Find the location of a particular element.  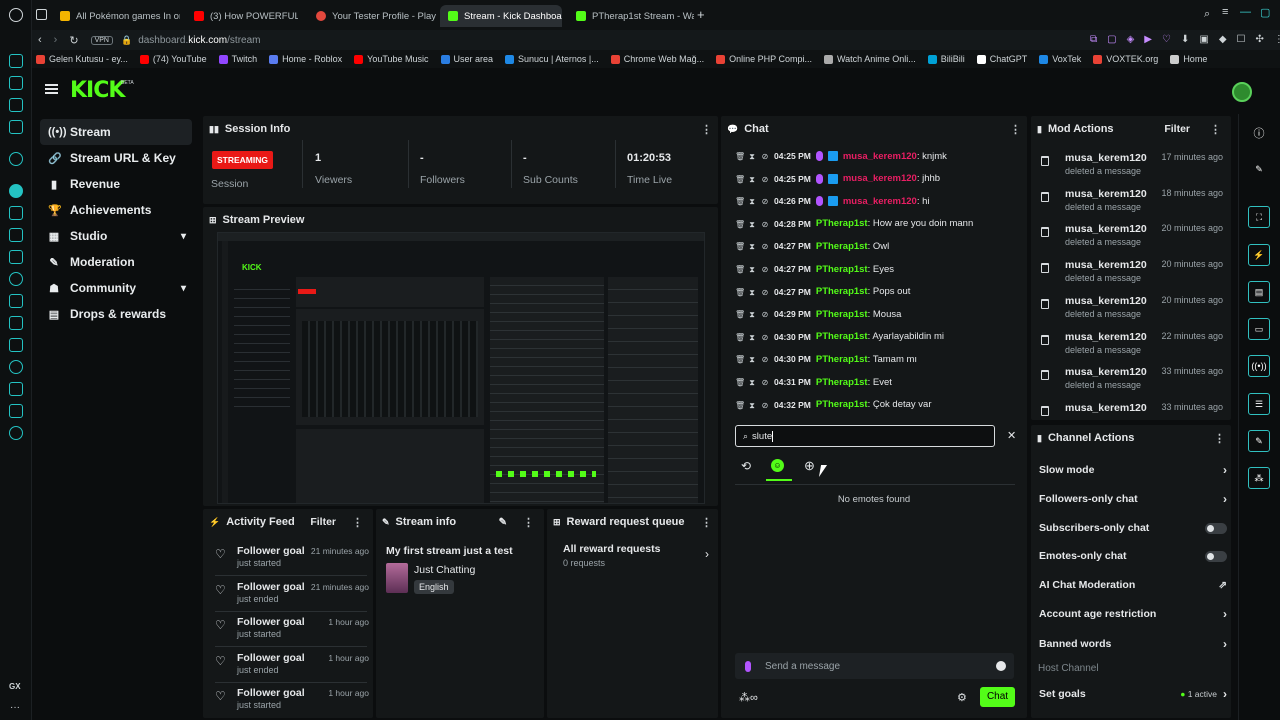

bookmark-item: YouTube Music is located at coordinates (391, 59).